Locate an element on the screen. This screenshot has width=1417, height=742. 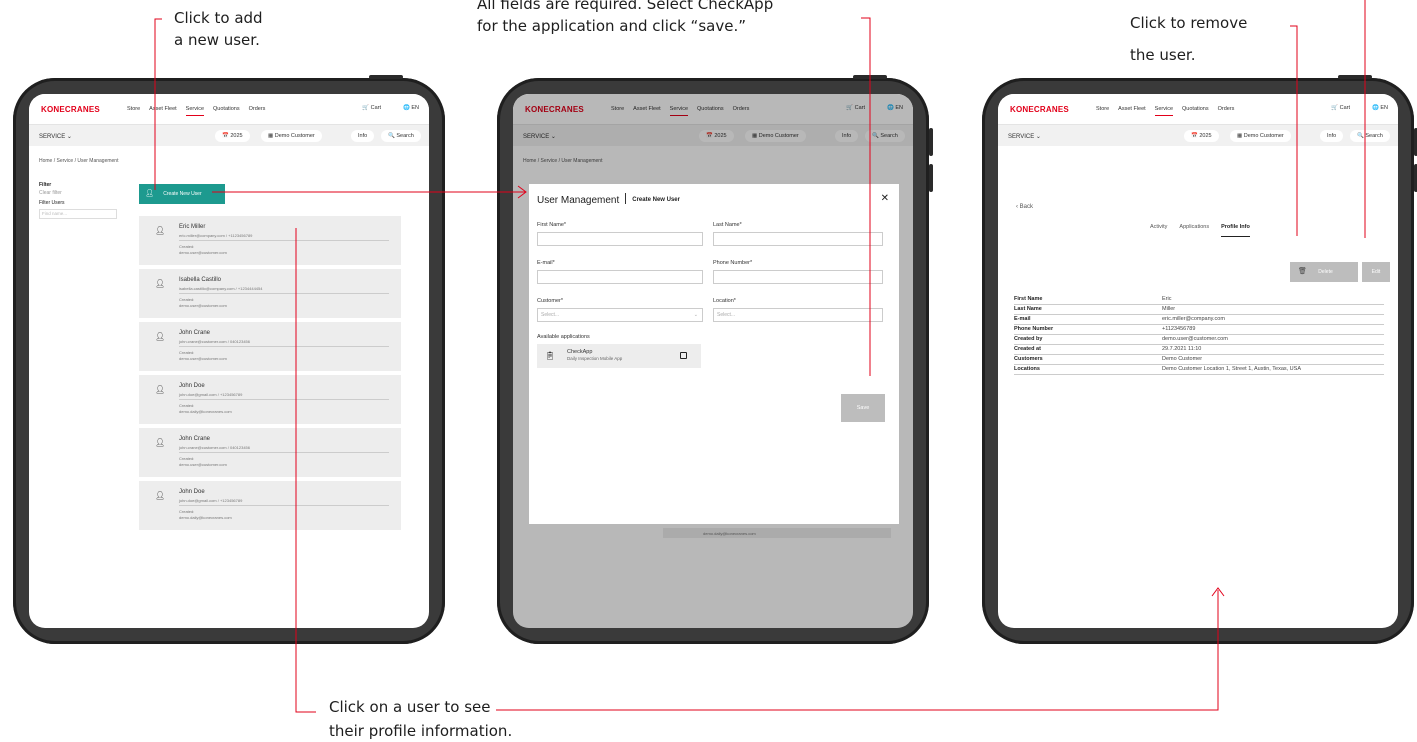
modal-title: User Management Create New User is located at coordinates (608, 199).